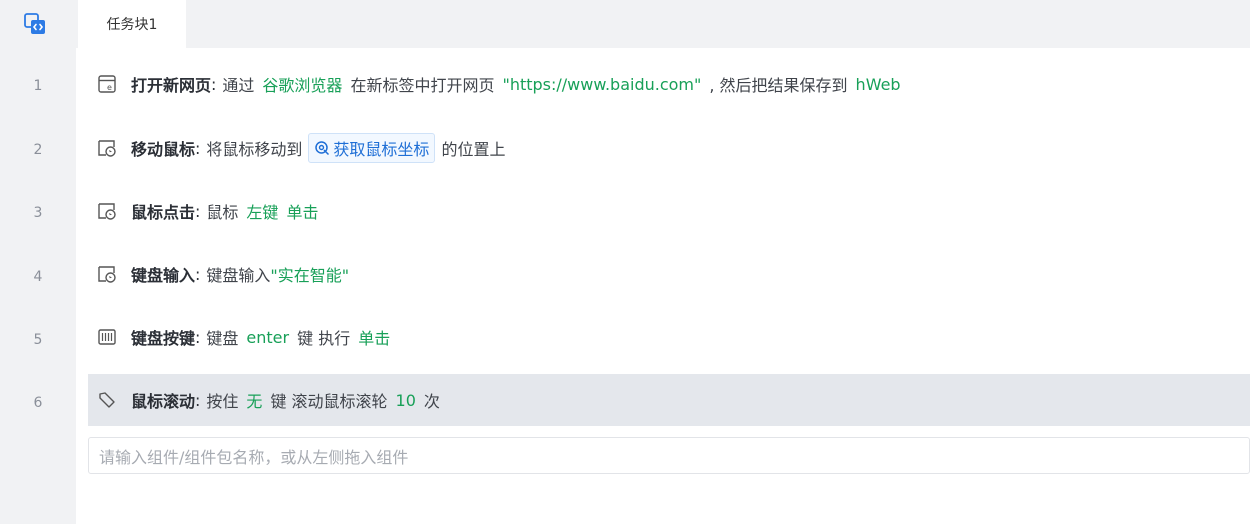 This screenshot has width=1250, height=524. Describe the element at coordinates (329, 401) in the screenshot. I see `step-text: 键 滚动鼠标滚轮` at that location.